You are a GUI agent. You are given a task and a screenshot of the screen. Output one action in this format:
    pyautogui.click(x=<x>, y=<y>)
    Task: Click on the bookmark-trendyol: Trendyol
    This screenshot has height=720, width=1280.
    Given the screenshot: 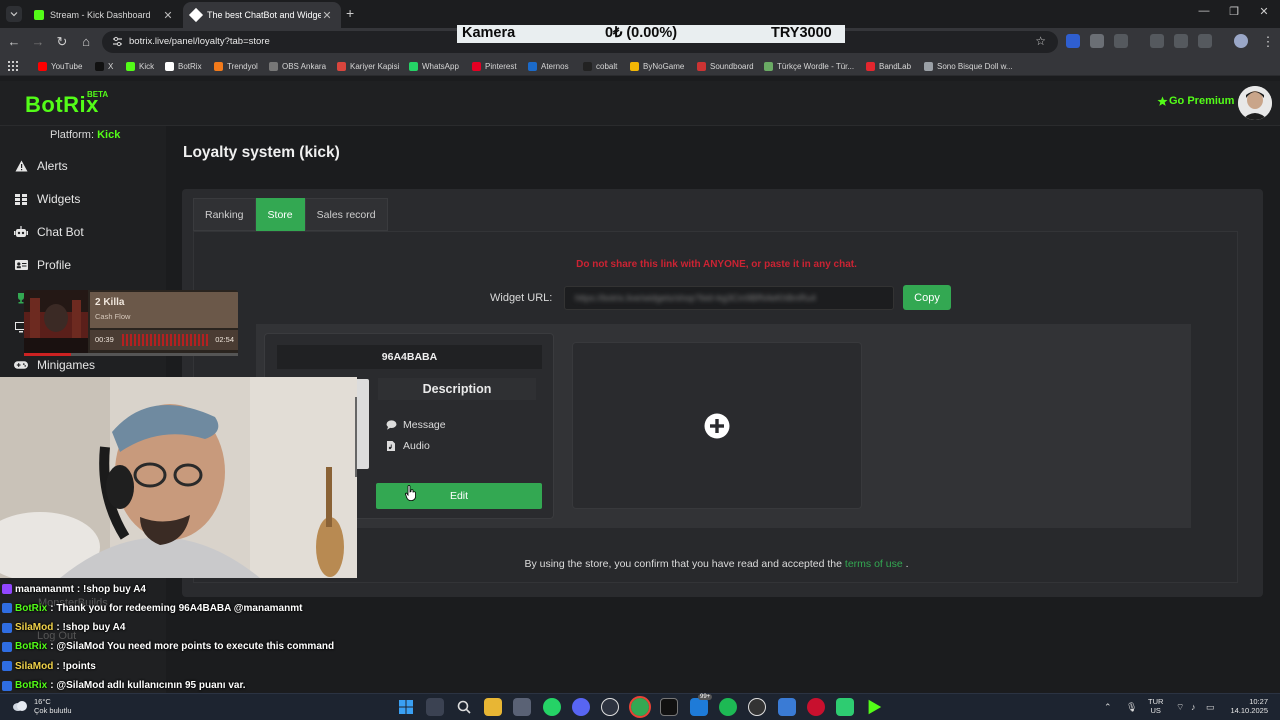 What is the action you would take?
    pyautogui.click(x=236, y=66)
    